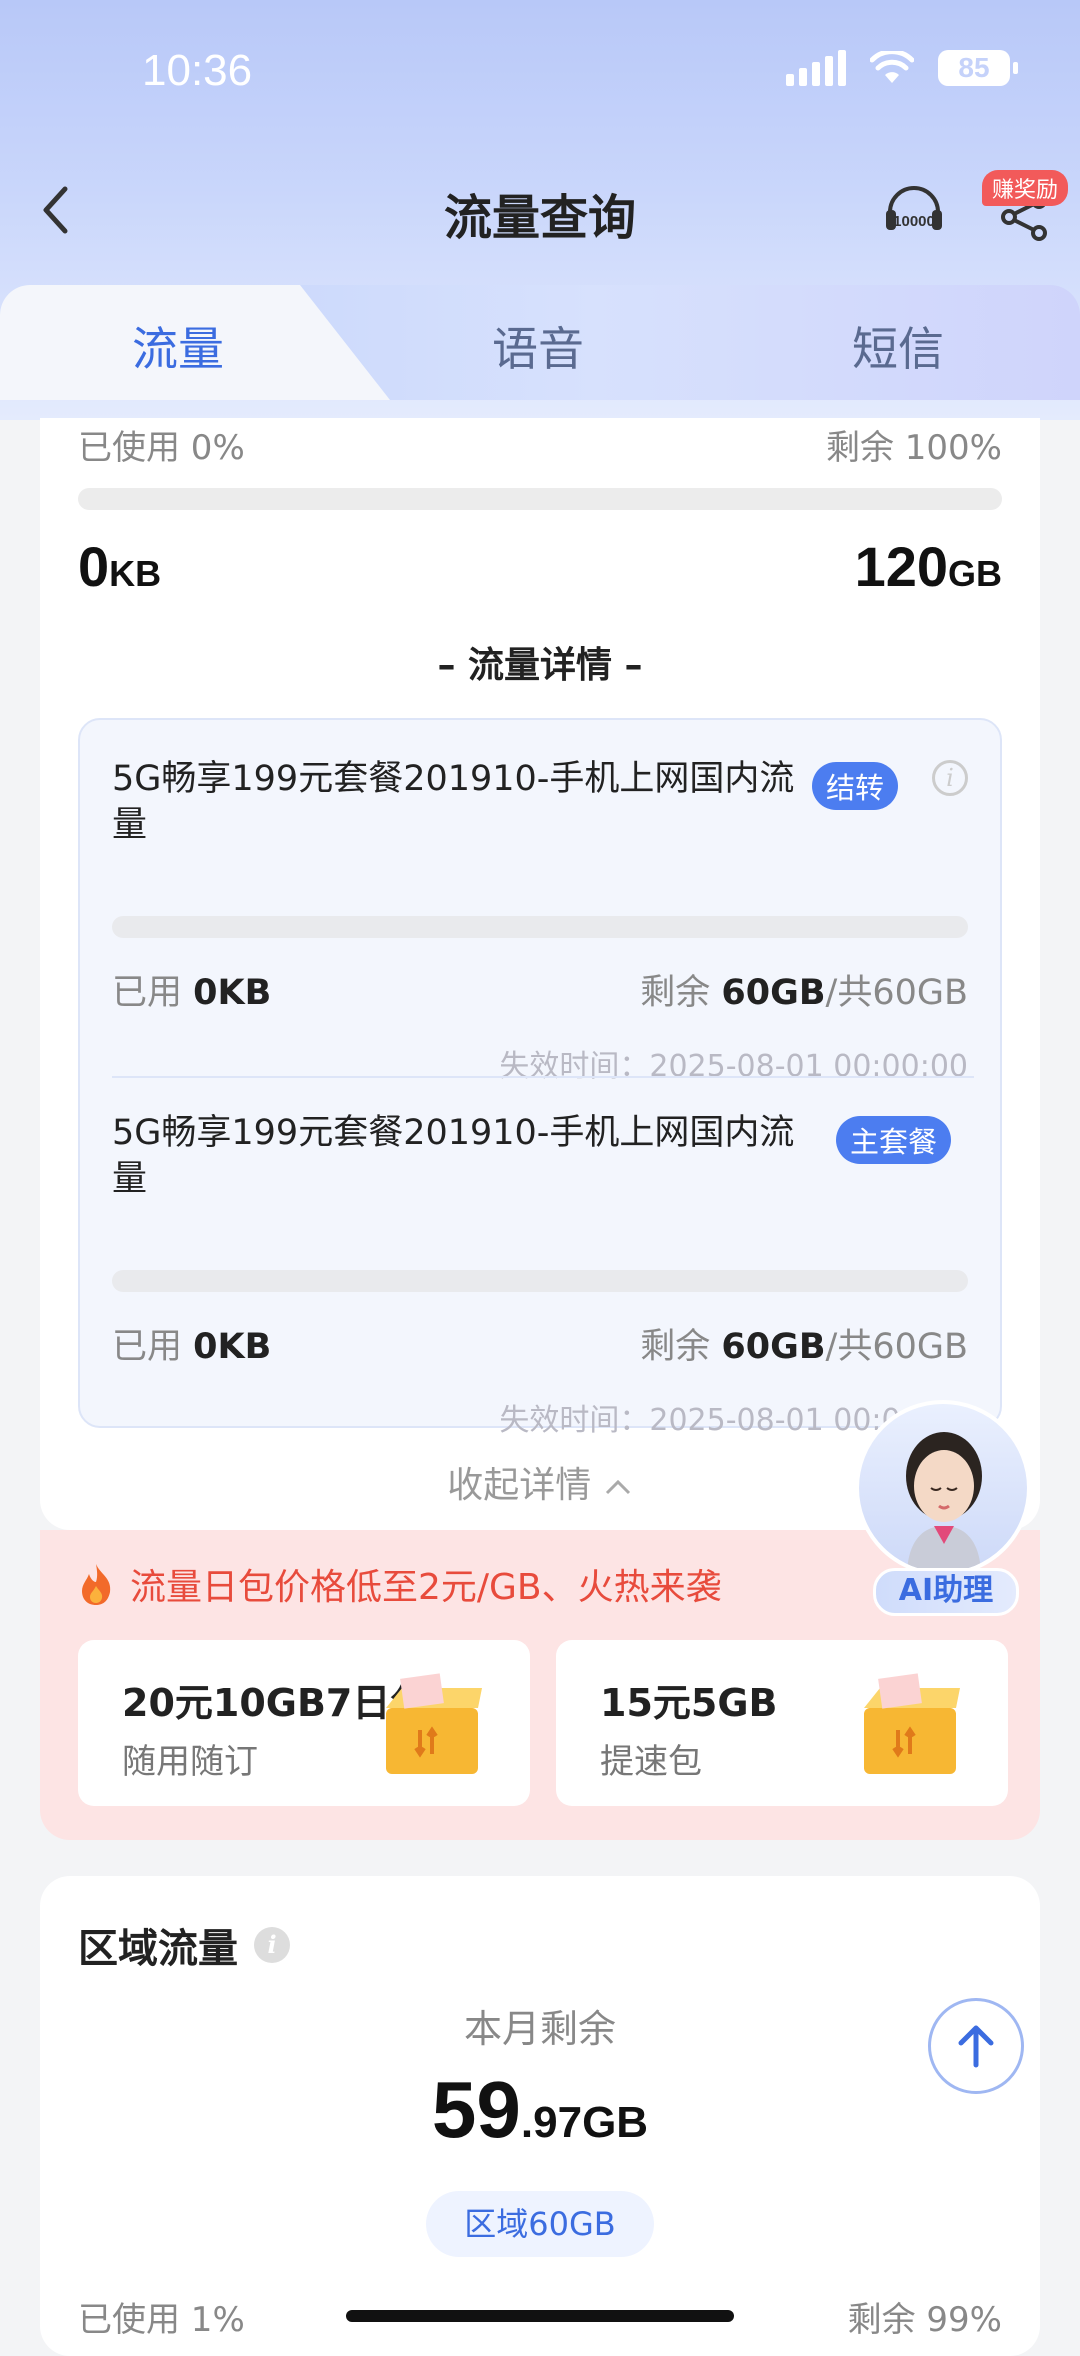 The height and width of the screenshot is (2356, 1080). Describe the element at coordinates (540, 2224) in the screenshot. I see `region-total-chip: 区域60GB` at that location.